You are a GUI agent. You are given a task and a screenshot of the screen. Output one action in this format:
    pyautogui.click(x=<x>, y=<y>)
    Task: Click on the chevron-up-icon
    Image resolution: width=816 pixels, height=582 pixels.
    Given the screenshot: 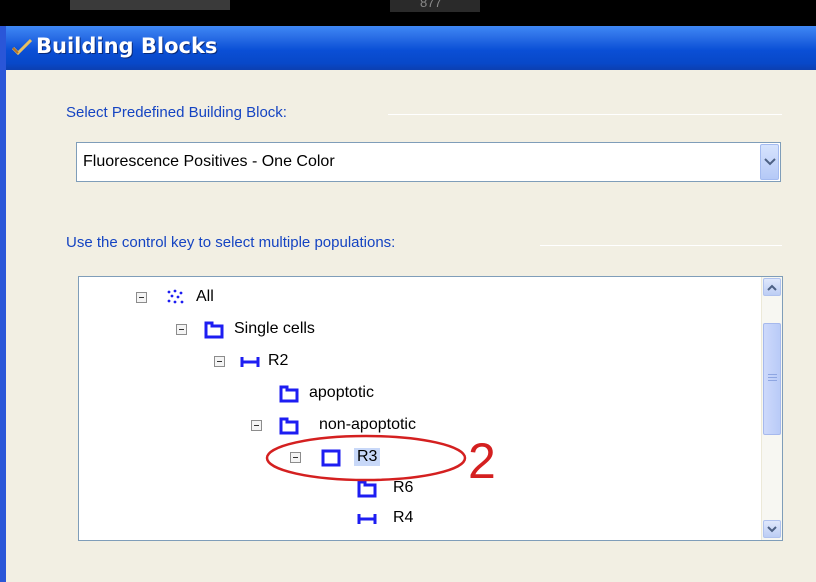 What is the action you would take?
    pyautogui.click(x=772, y=287)
    